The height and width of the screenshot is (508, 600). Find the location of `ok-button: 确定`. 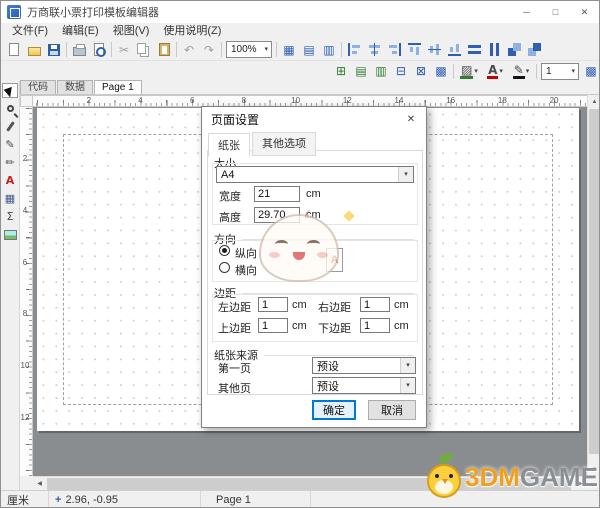

ok-button: 确定 is located at coordinates (334, 410).